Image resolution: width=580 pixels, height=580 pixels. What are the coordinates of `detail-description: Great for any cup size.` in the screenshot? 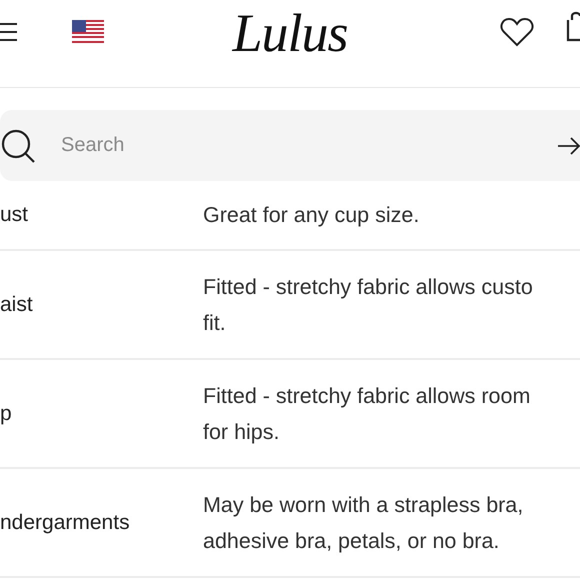 It's located at (311, 215).